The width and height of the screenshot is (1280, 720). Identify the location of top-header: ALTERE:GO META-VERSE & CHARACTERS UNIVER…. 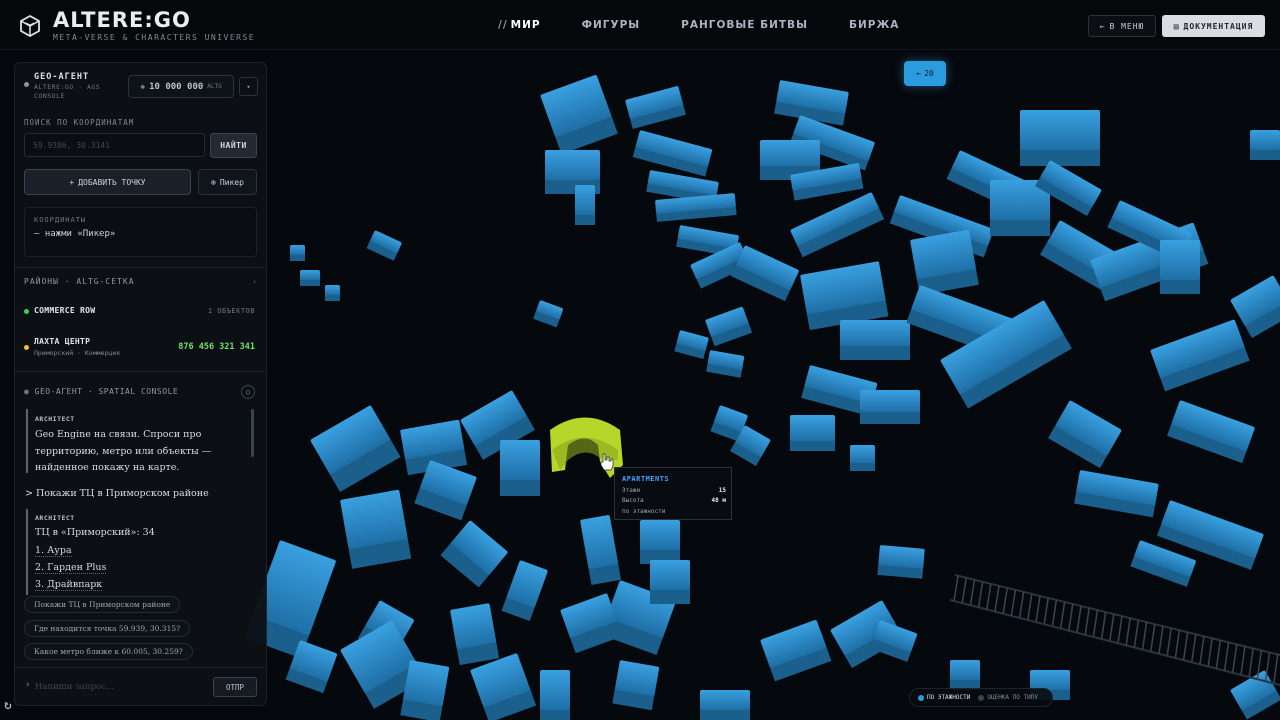
(640, 25).